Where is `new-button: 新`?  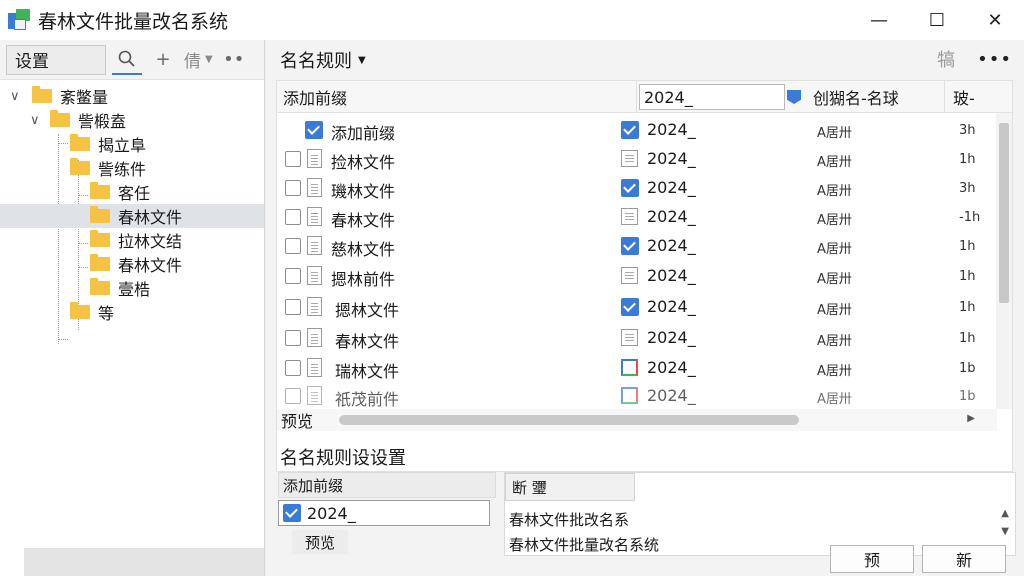 new-button: 新 is located at coordinates (964, 559).